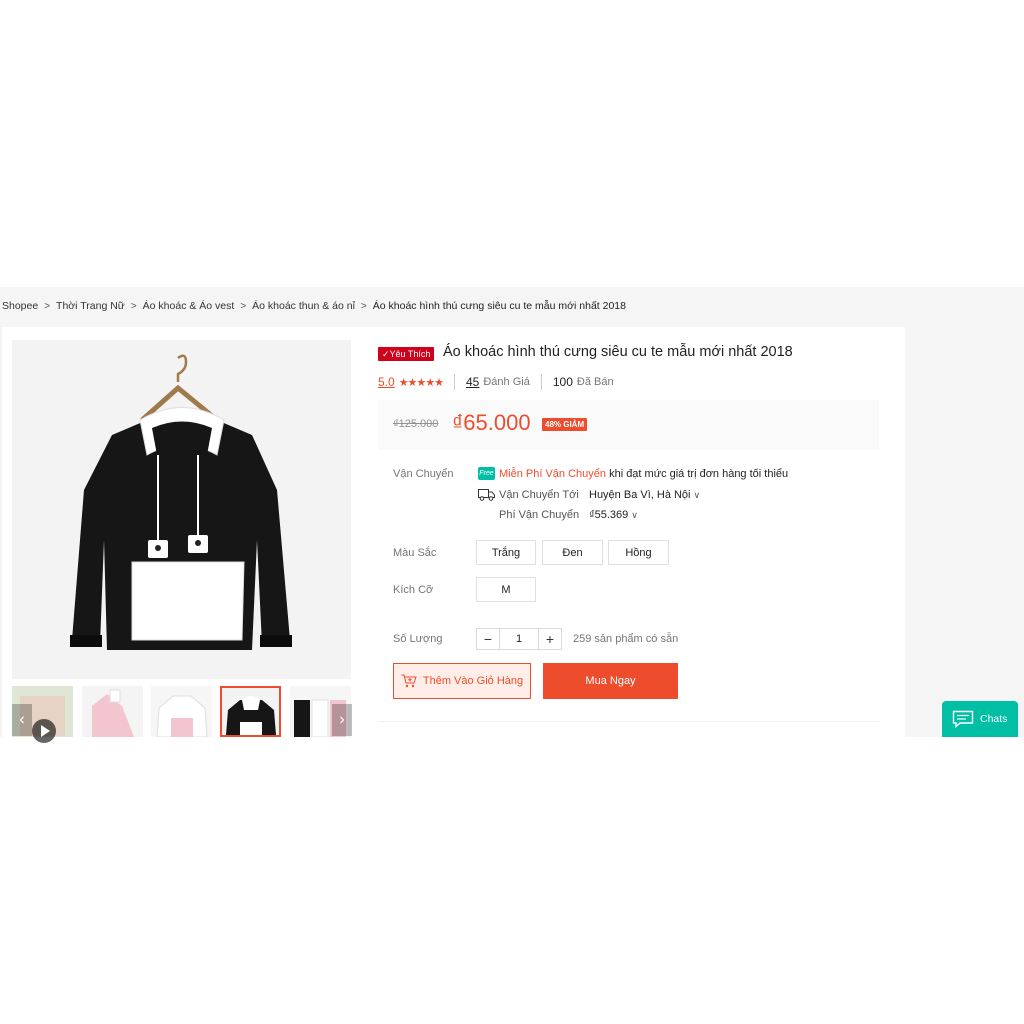  Describe the element at coordinates (486, 473) in the screenshot. I see `free-shipping-icon: Free` at that location.